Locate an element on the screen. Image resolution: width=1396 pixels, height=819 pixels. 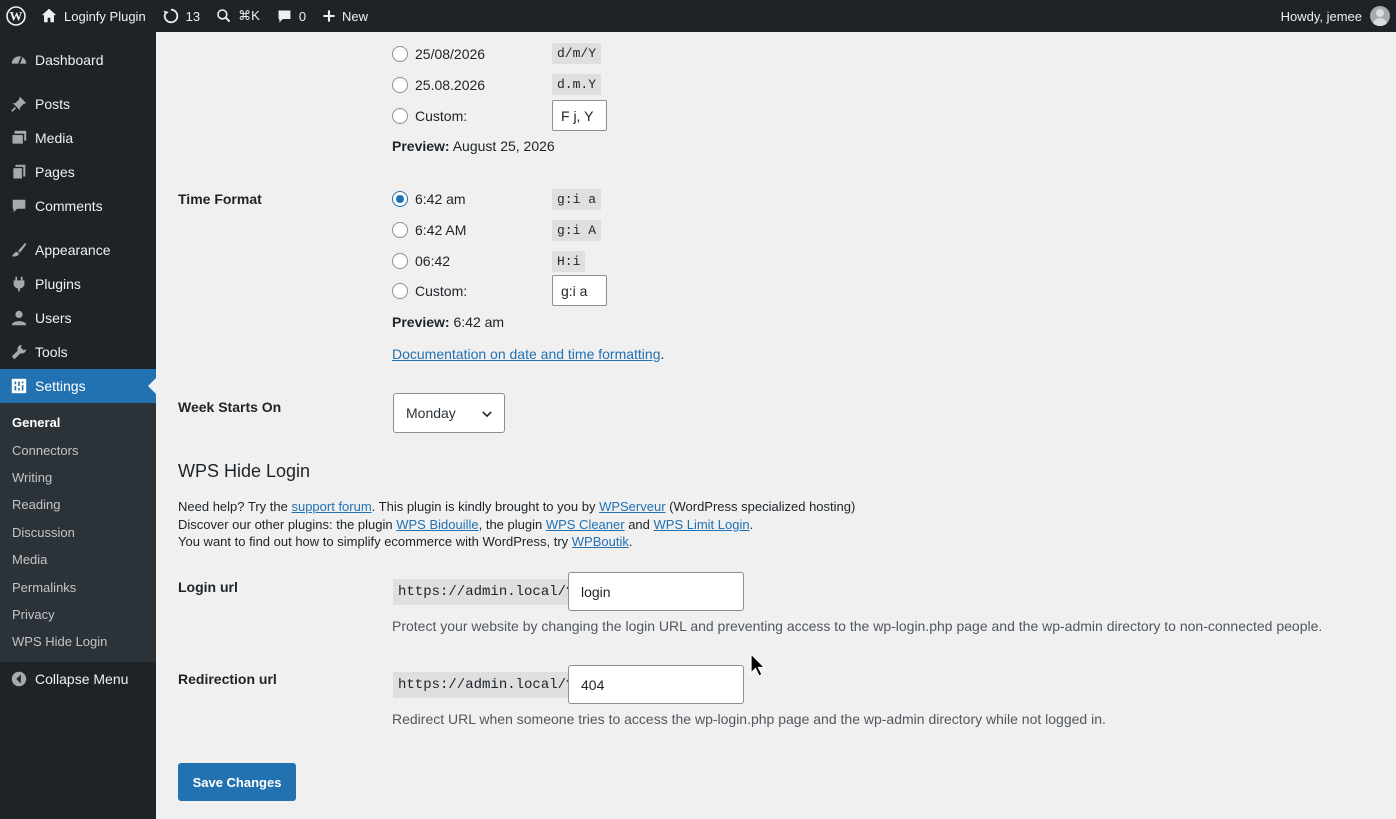
help-text-part: and is located at coordinates (639, 524).